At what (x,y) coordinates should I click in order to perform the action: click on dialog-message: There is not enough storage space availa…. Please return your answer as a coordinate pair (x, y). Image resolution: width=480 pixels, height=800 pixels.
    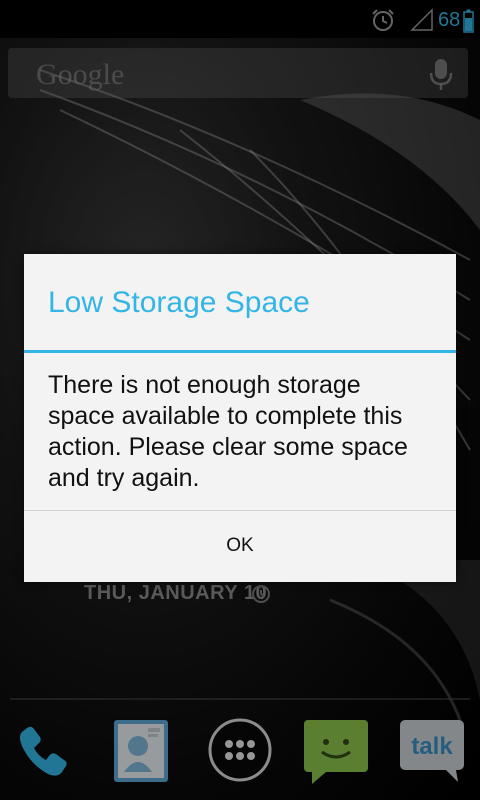
    Looking at the image, I should click on (228, 431).